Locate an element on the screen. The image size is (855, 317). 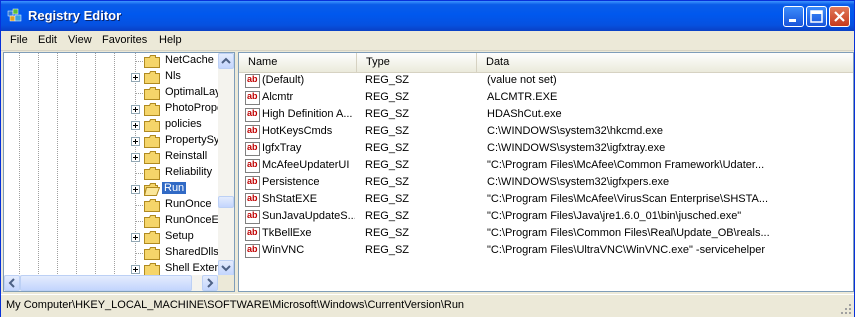
resize-grip-icon is located at coordinates (846, 309).